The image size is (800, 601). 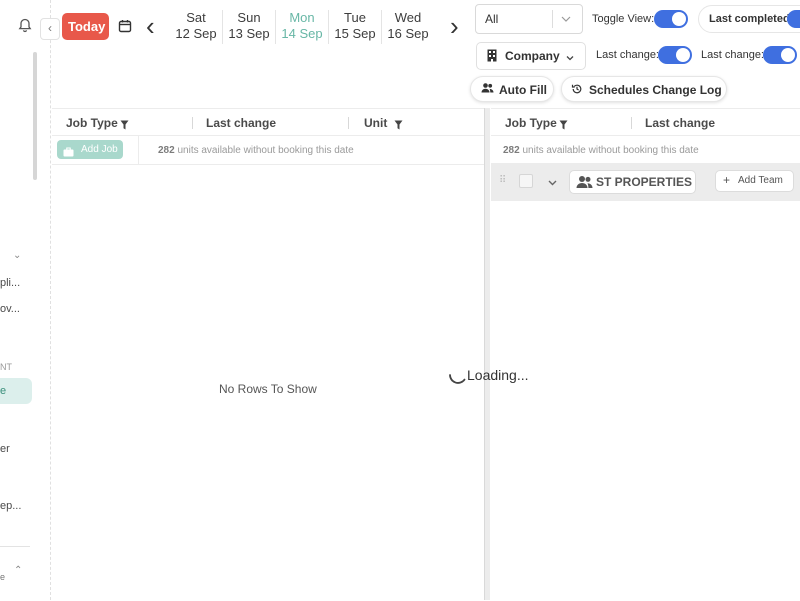 What do you see at coordinates (523, 90) in the screenshot?
I see `auto-fill-label: Auto Fill` at bounding box center [523, 90].